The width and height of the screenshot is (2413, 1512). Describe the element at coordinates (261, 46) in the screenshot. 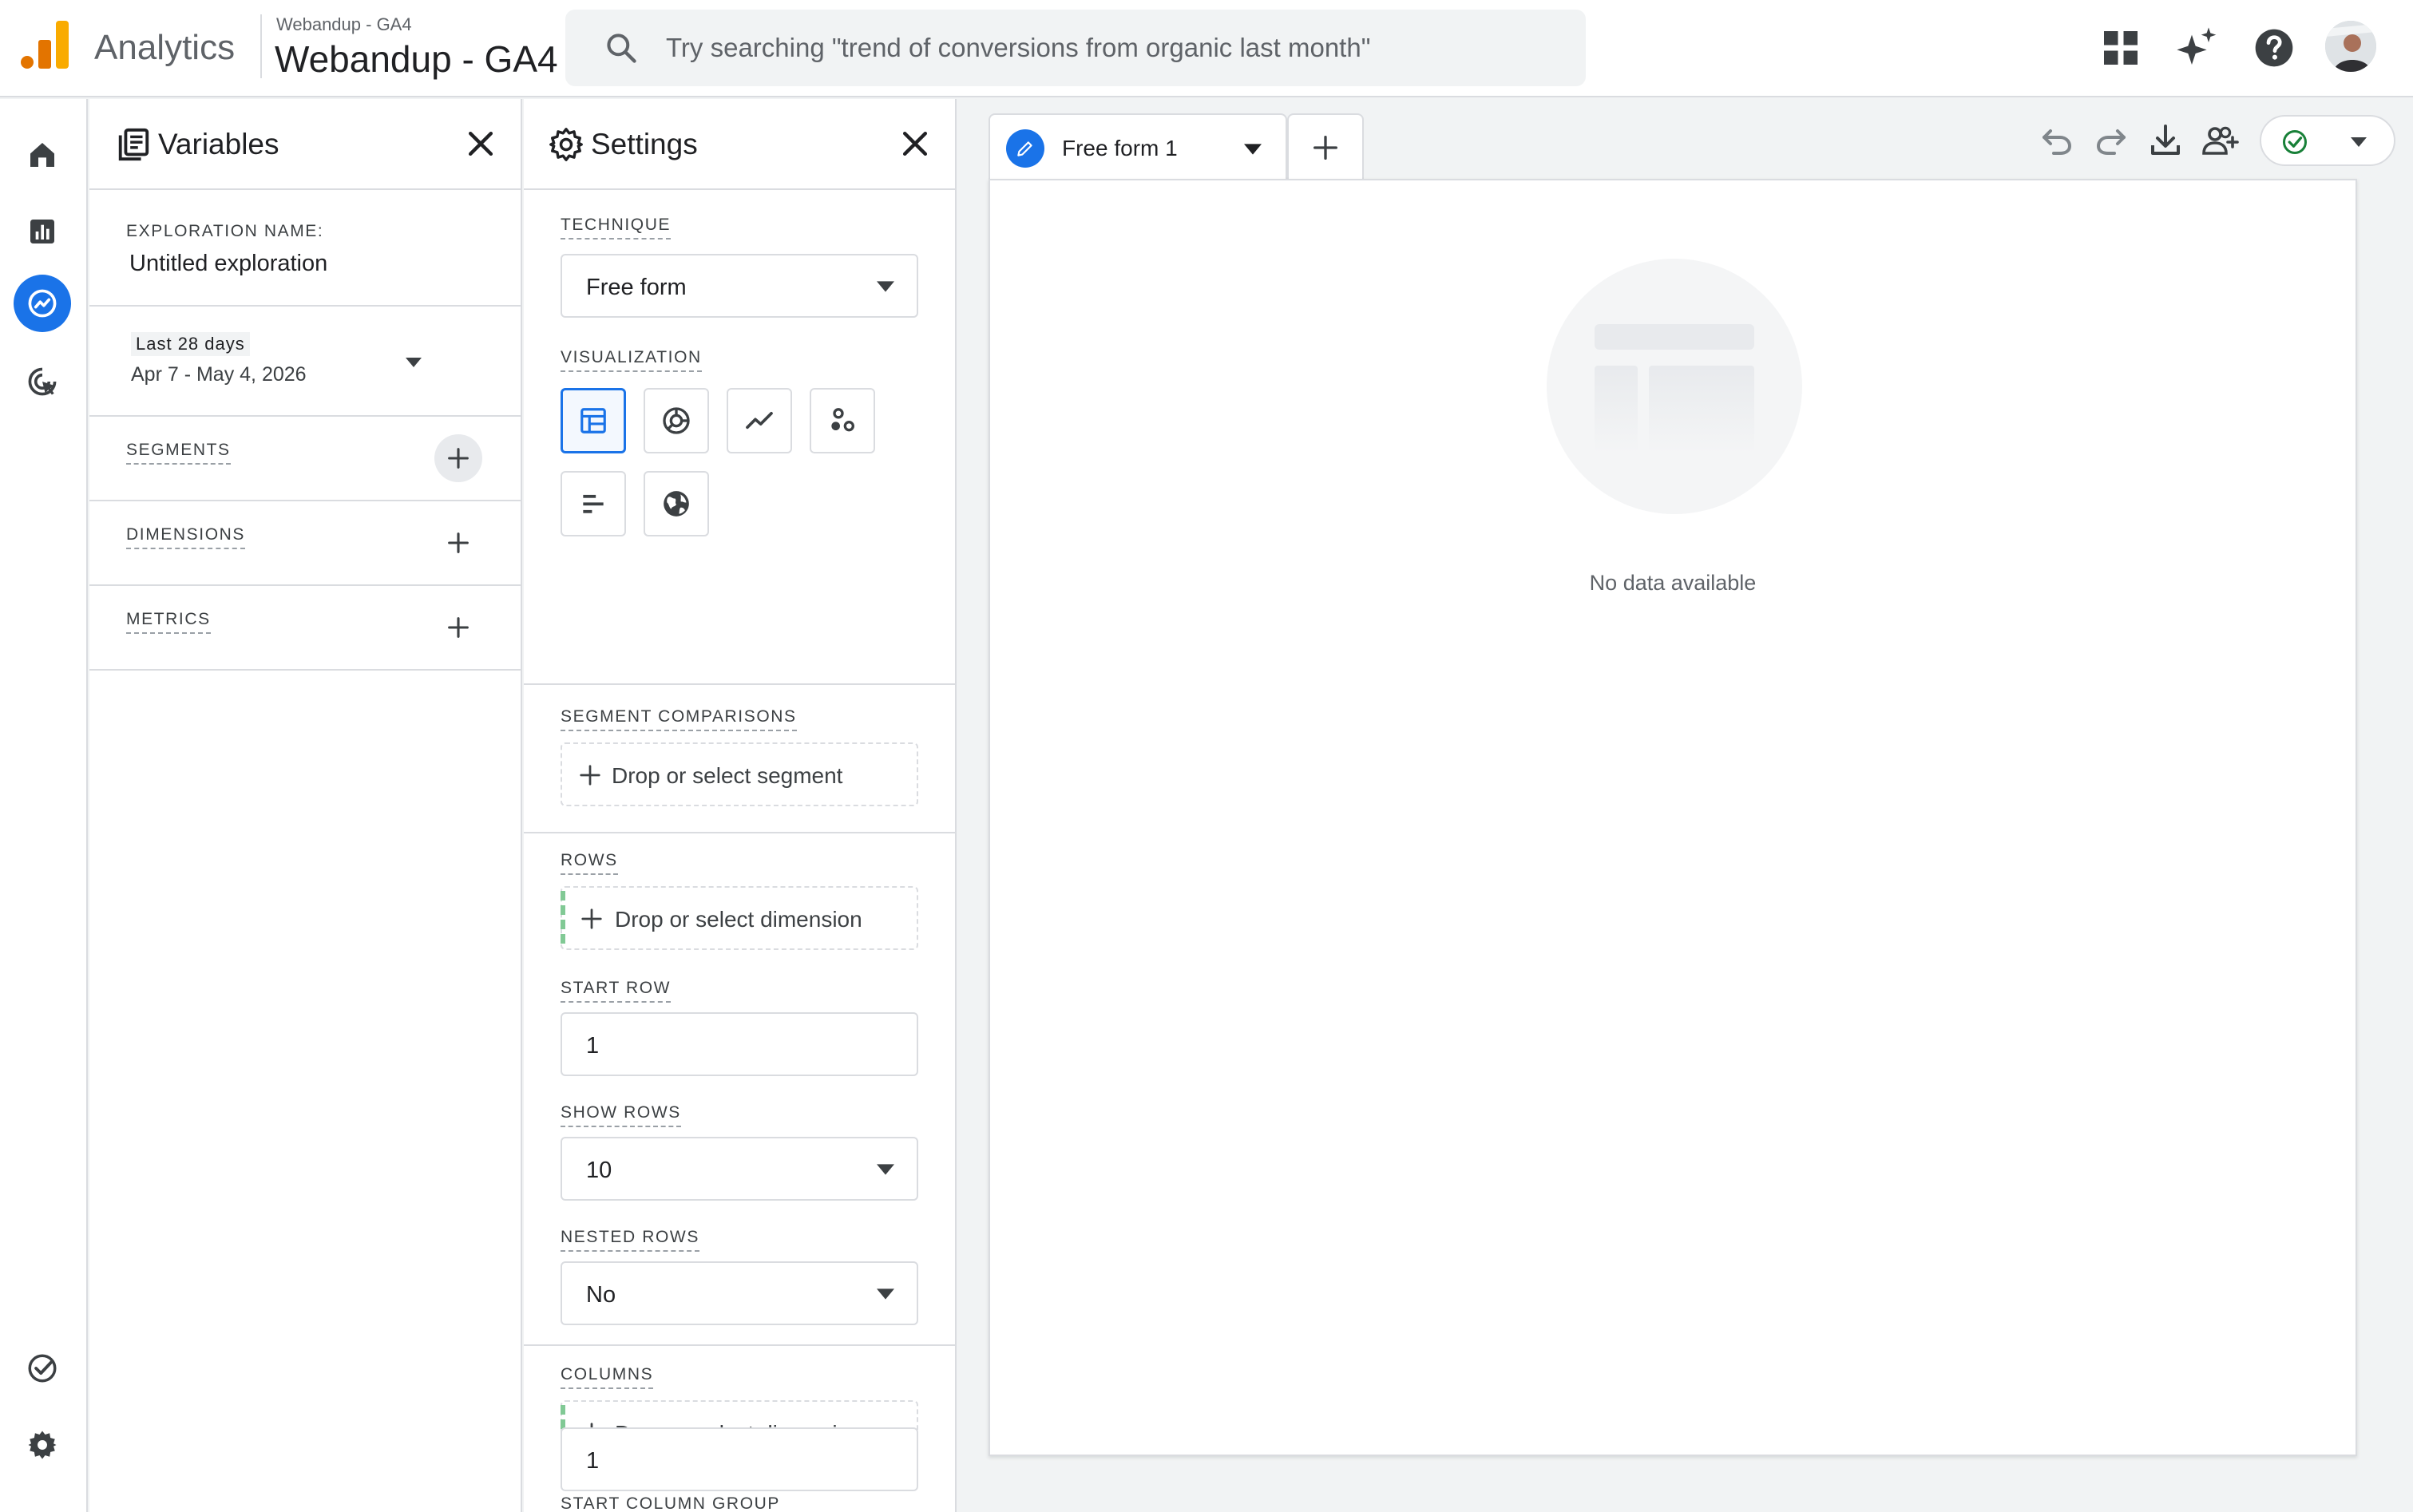

I see `header-divider` at that location.